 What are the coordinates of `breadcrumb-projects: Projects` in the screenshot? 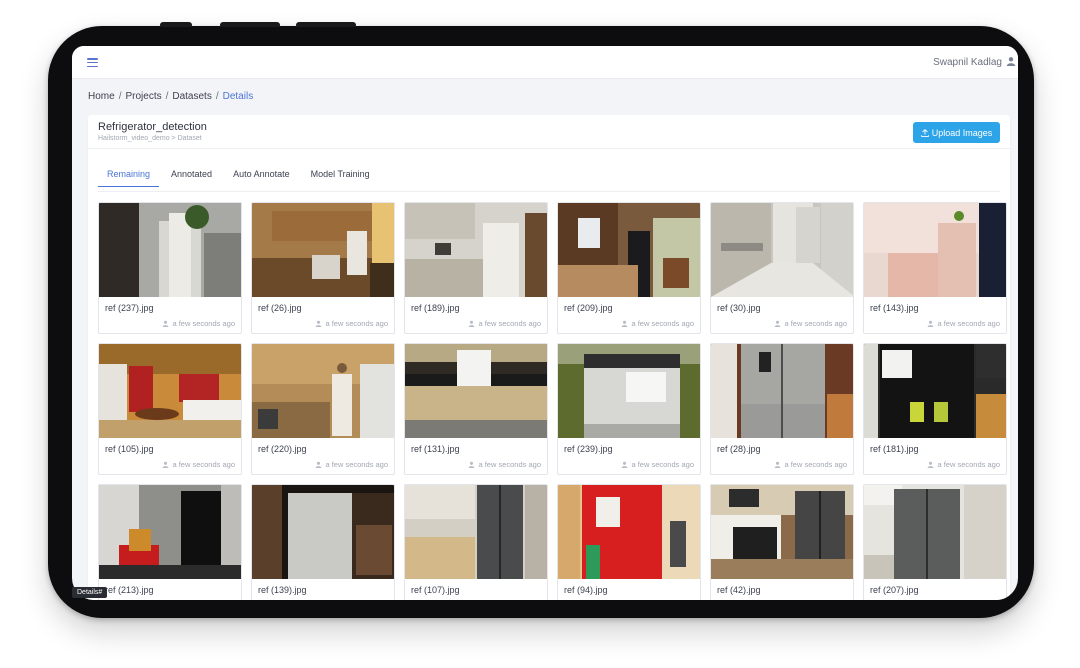 It's located at (143, 96).